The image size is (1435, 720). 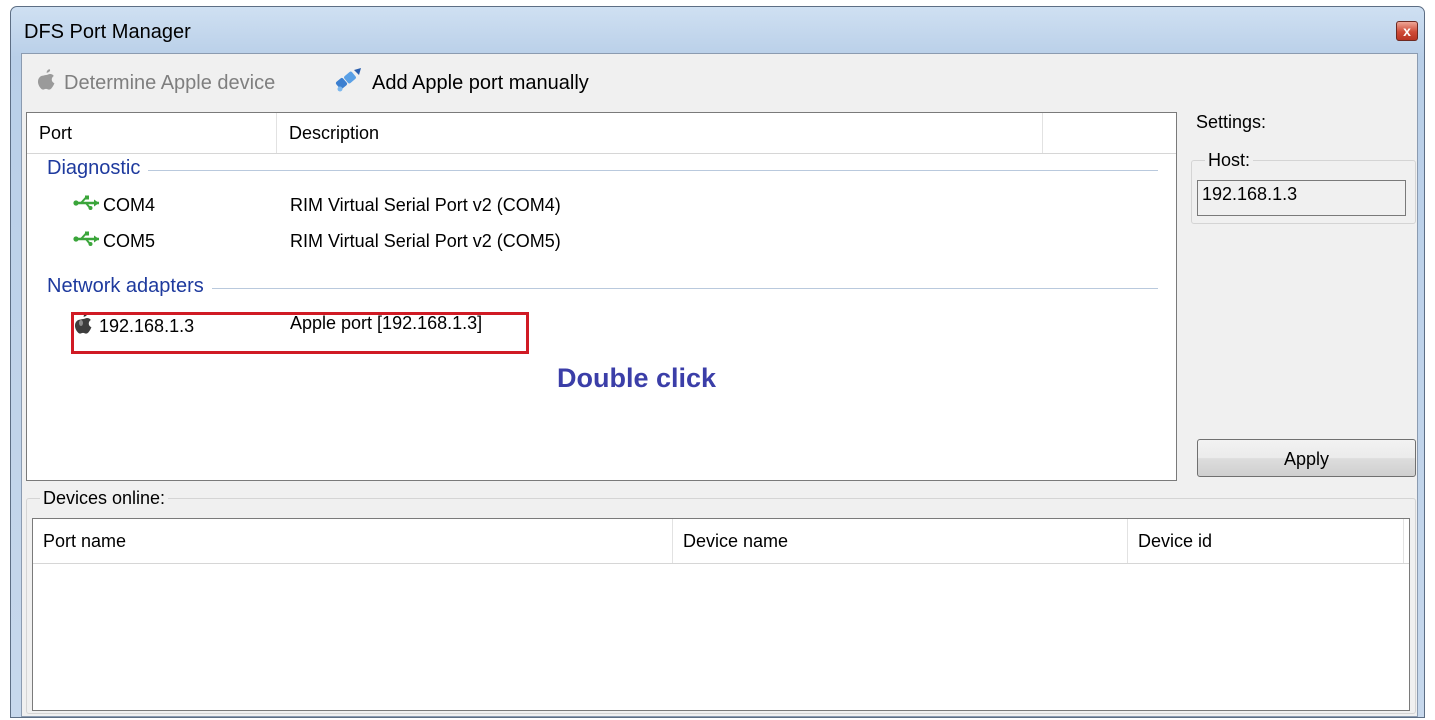 I want to click on highlight-box, so click(x=300, y=333).